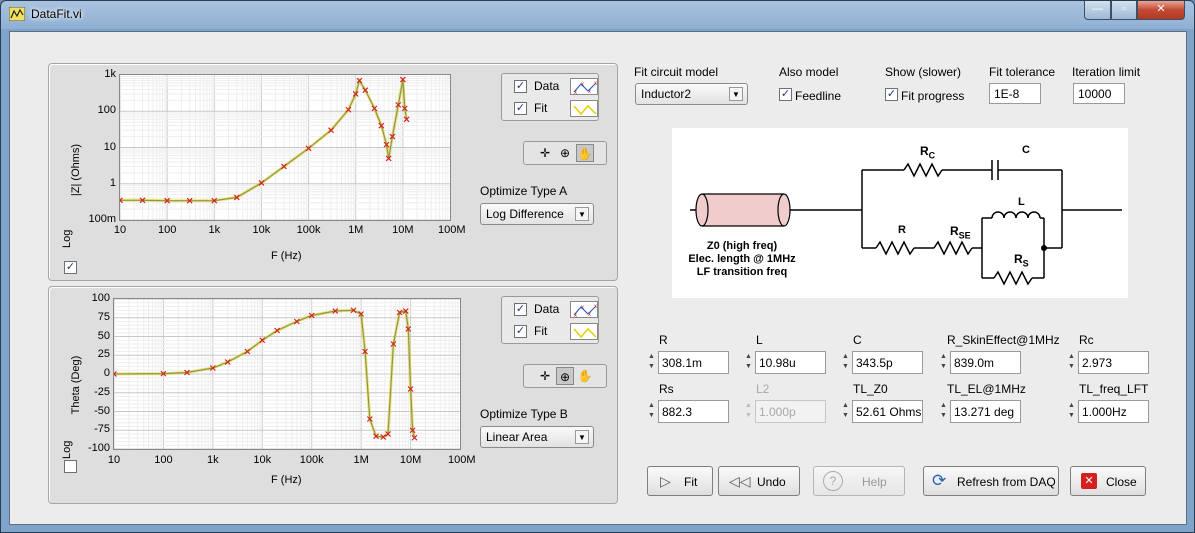  I want to click on phase-data-check-icon: ✓, so click(520, 309).